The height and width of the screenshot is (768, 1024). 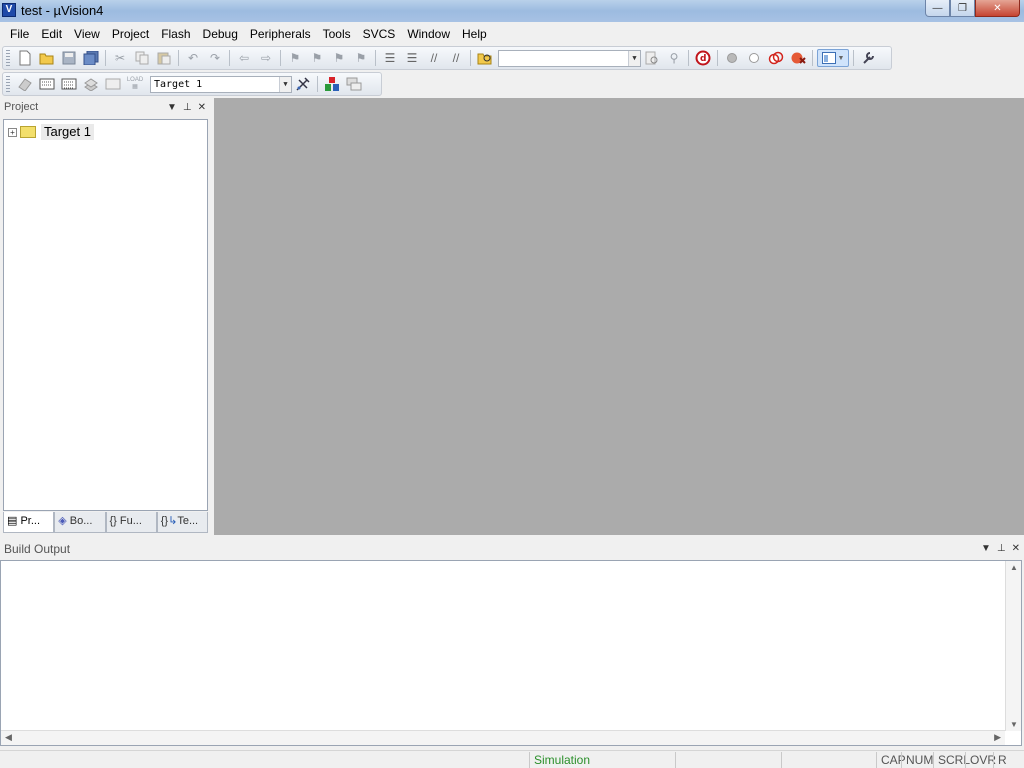 I want to click on bookmark-prev-icon: ⚑, so click(x=317, y=58).